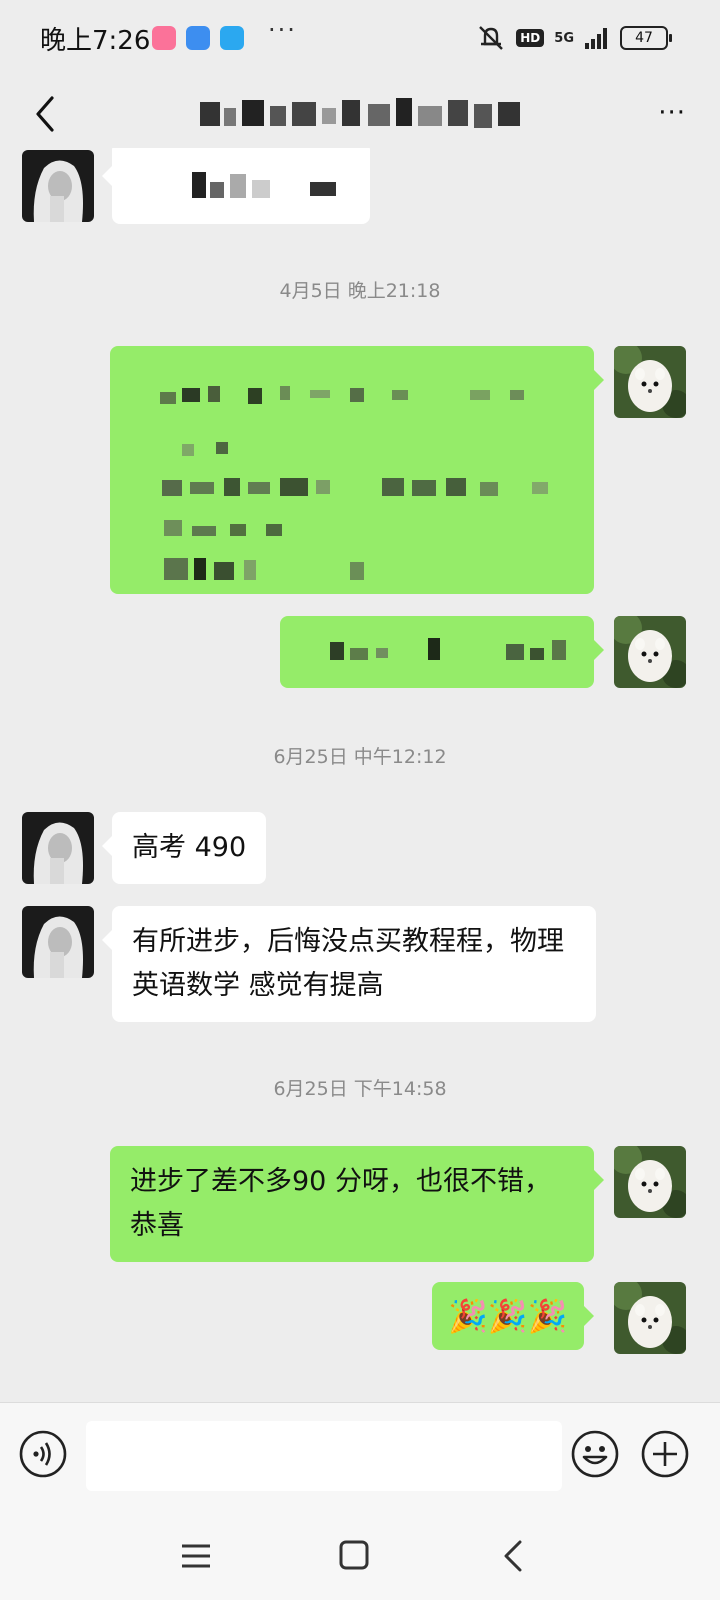 Image resolution: width=720 pixels, height=1600 pixels. I want to click on chat-more-button: ···, so click(672, 113).